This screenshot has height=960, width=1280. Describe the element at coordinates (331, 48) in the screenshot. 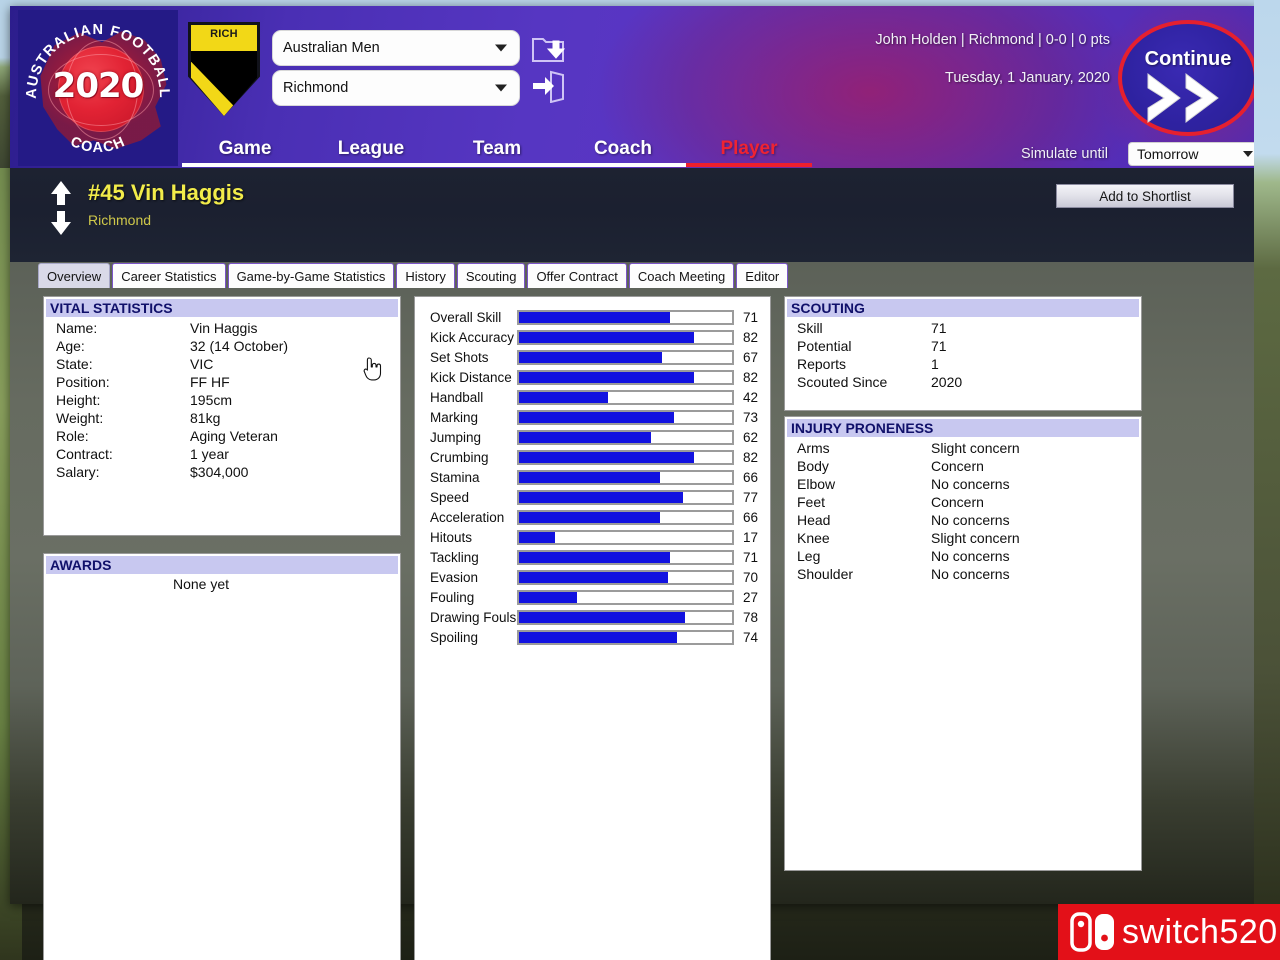

I see `league-select-value: Australian Men` at that location.